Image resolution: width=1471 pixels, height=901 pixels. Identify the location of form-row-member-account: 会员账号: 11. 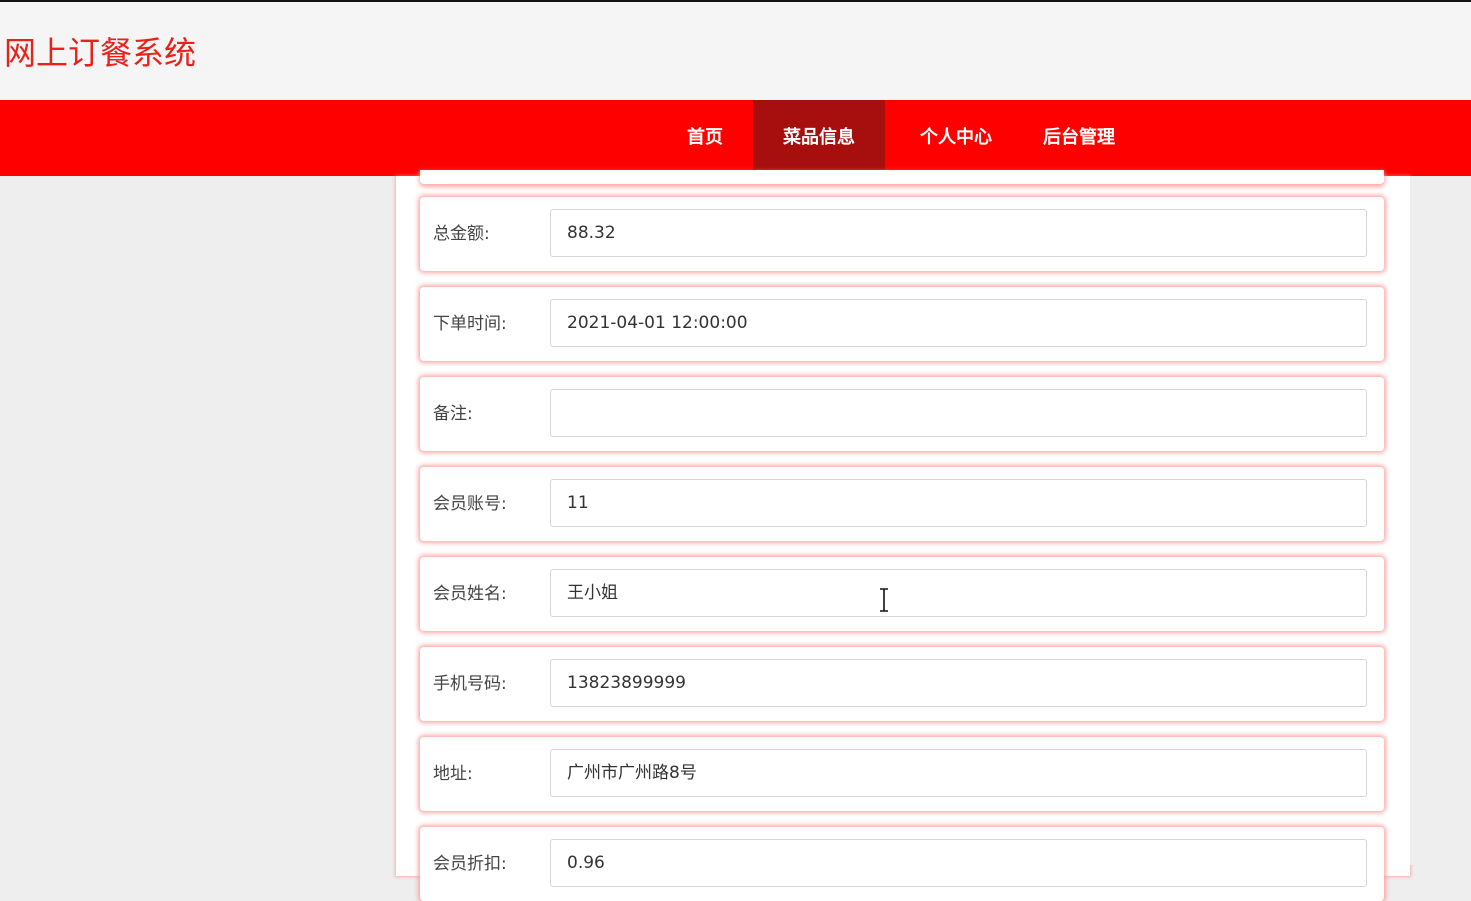
(902, 504).